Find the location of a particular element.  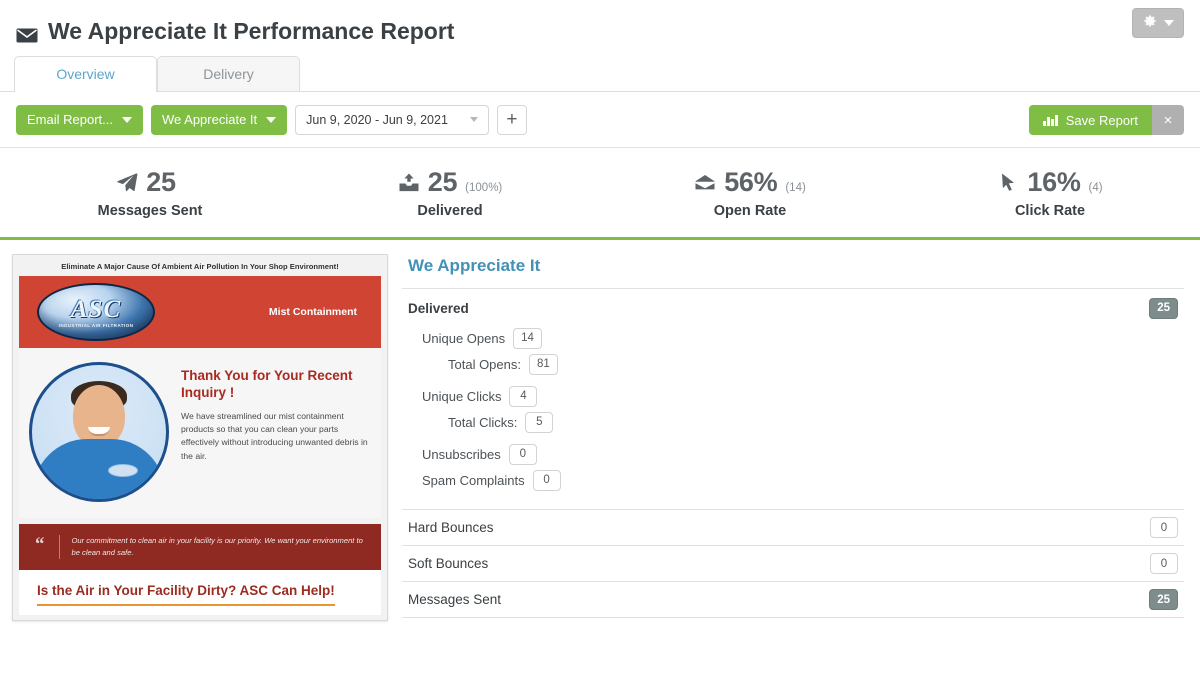

gear-icon is located at coordinates (1150, 23).